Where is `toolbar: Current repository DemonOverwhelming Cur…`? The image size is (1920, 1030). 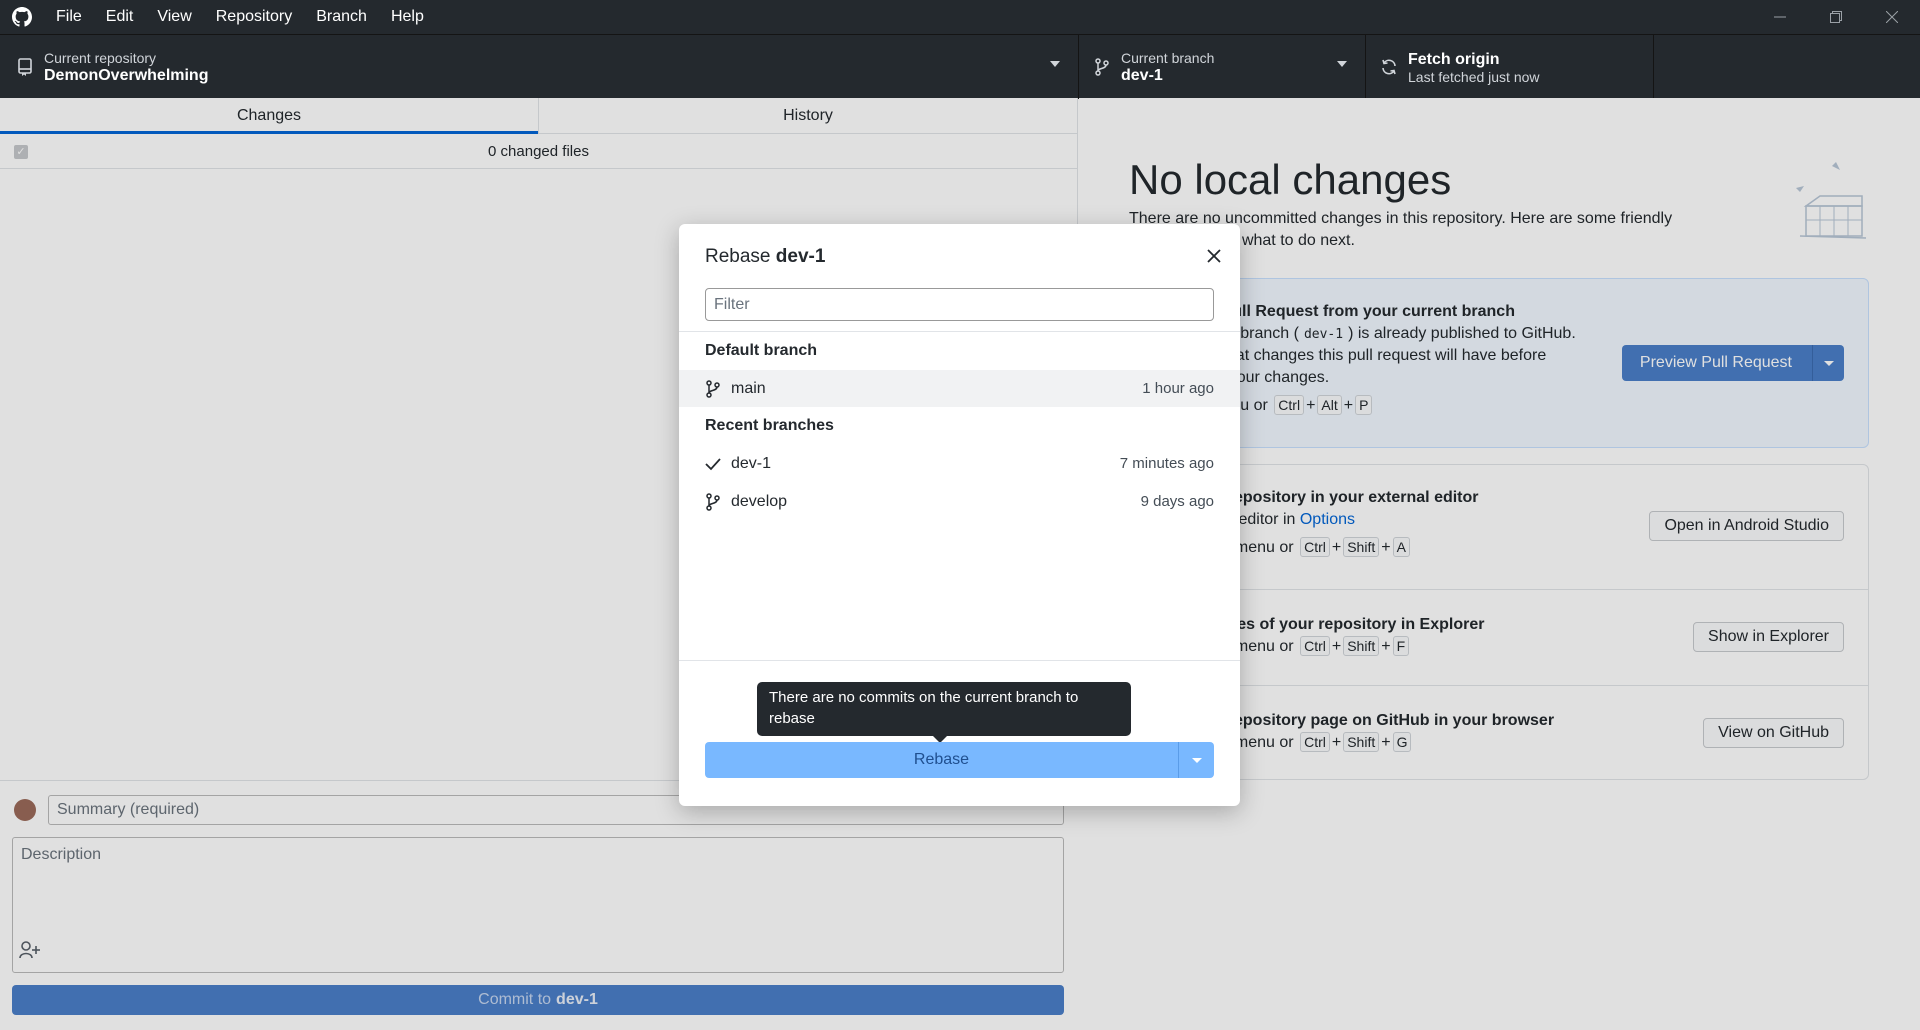 toolbar: Current repository DemonOverwhelming Cur… is located at coordinates (960, 66).